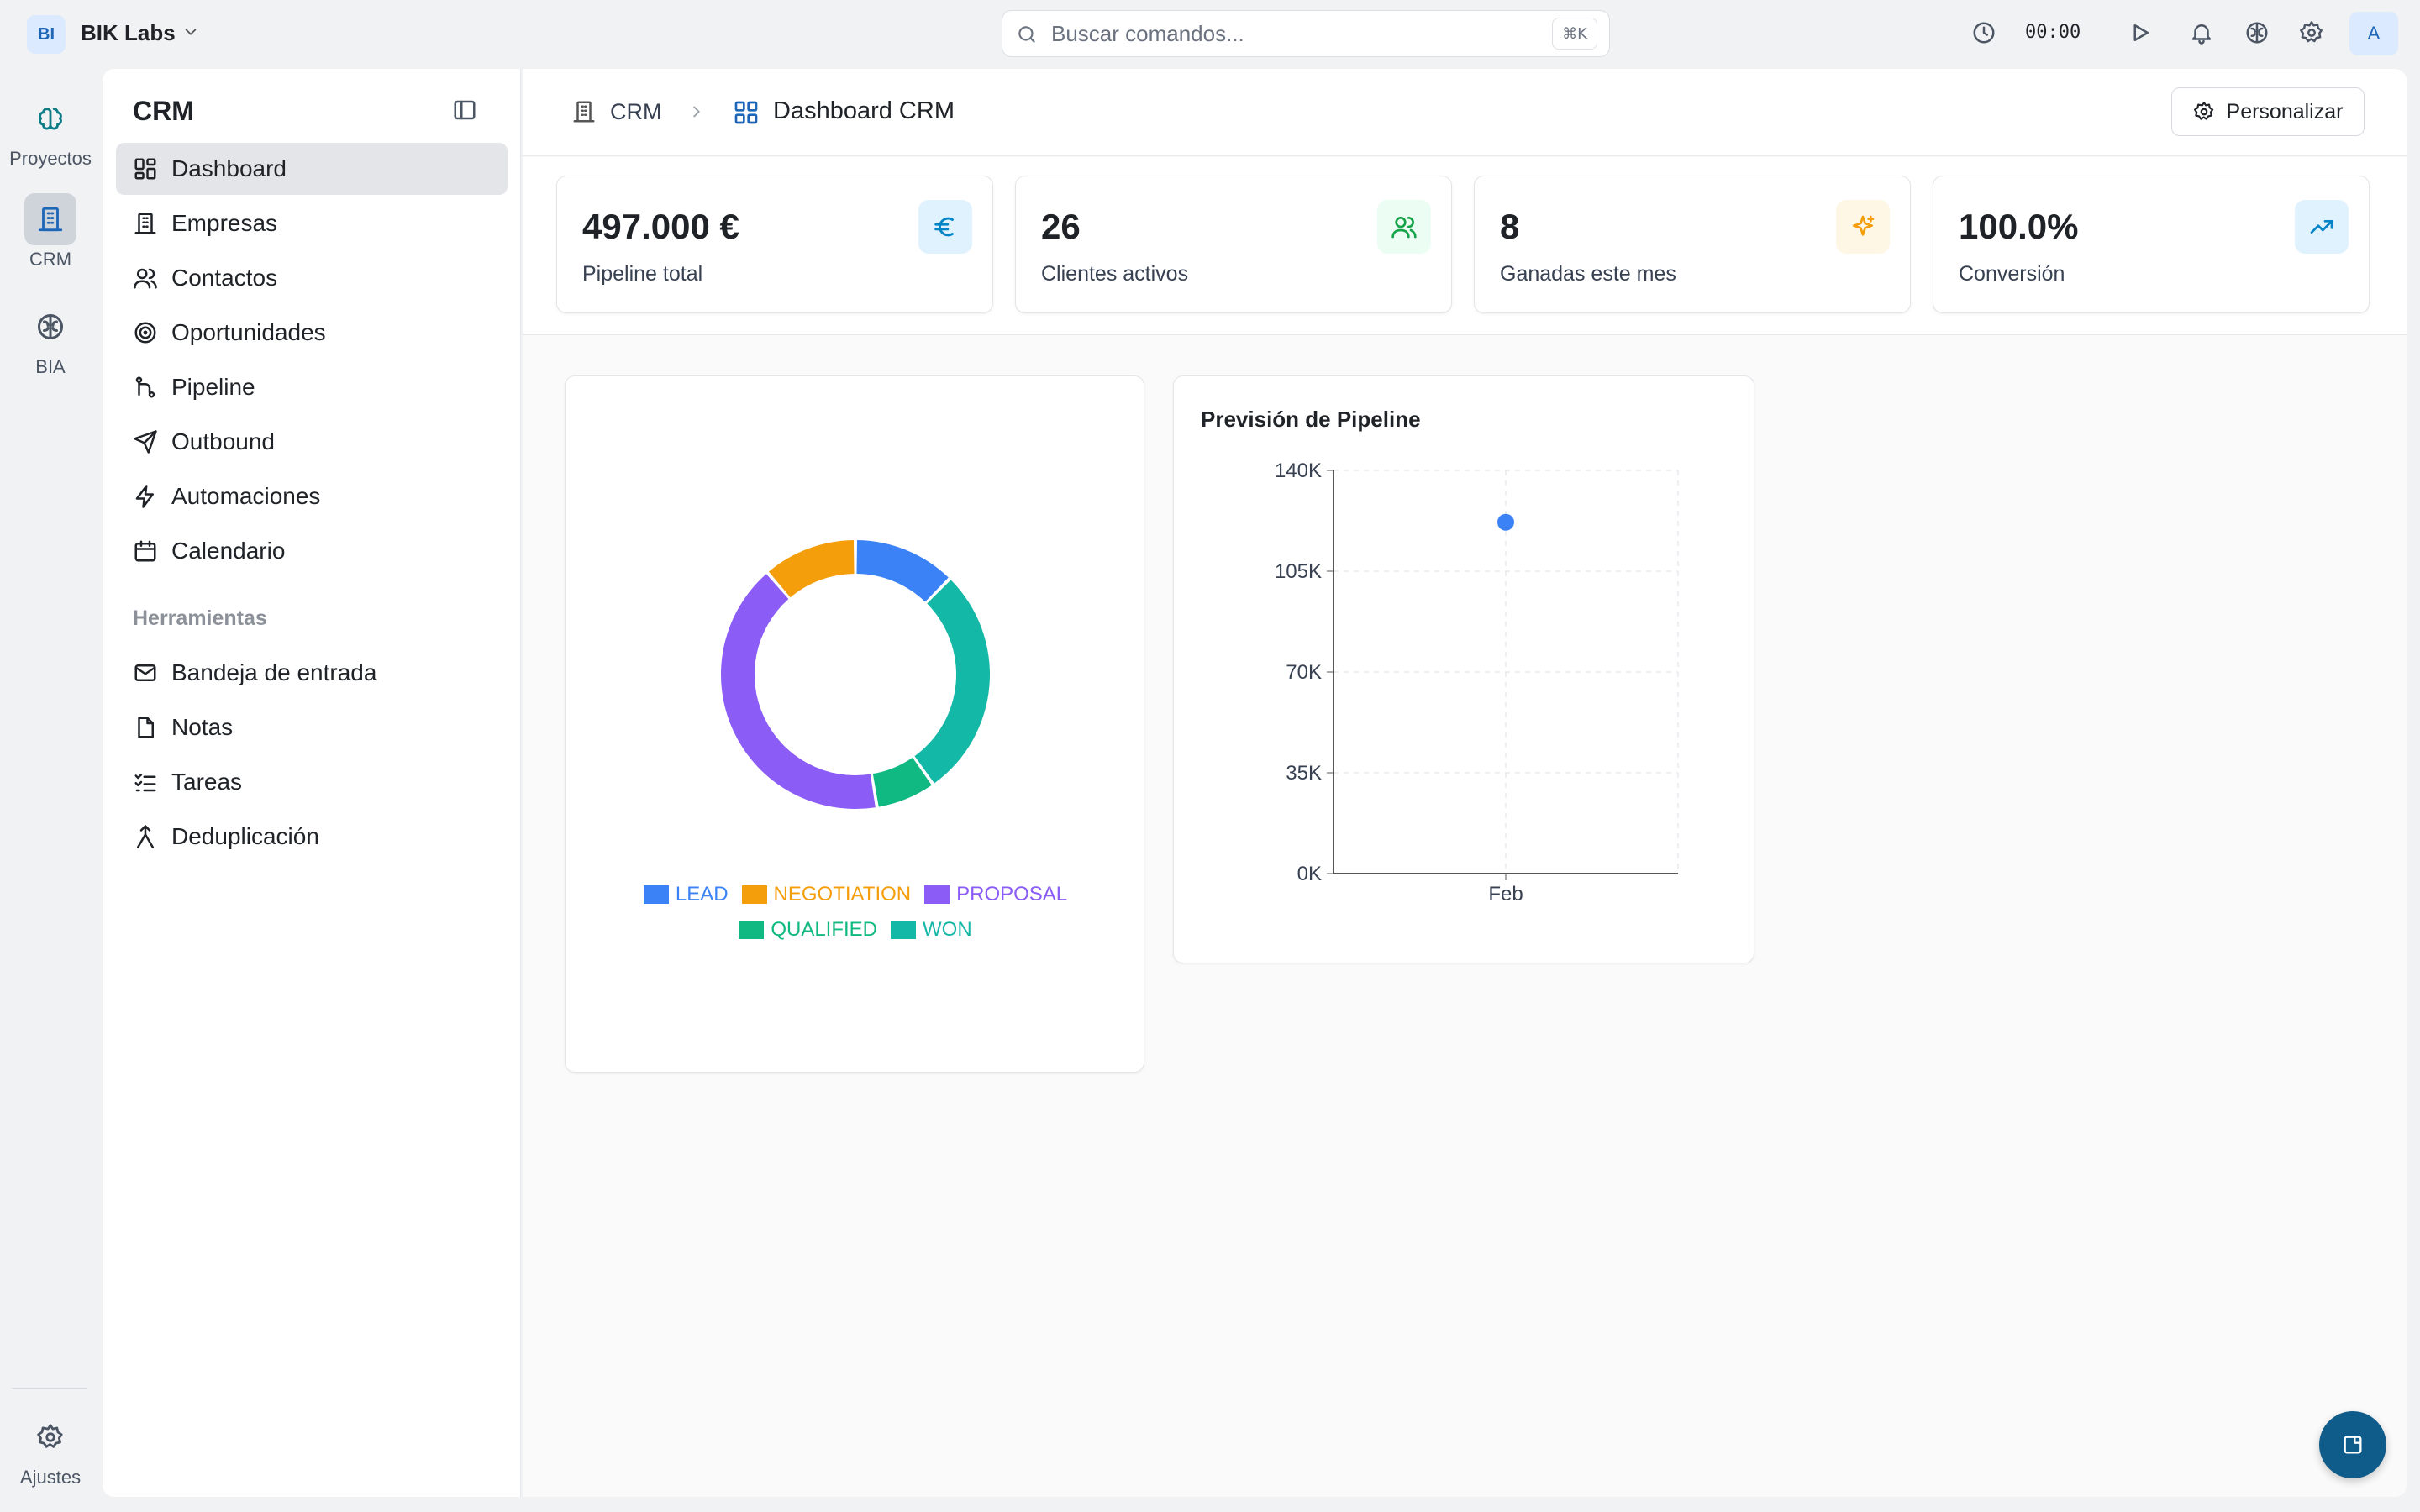 The width and height of the screenshot is (2420, 1512). What do you see at coordinates (51, 789) in the screenshot?
I see `app-rail: Proyectos CRM BIA Ajustes` at bounding box center [51, 789].